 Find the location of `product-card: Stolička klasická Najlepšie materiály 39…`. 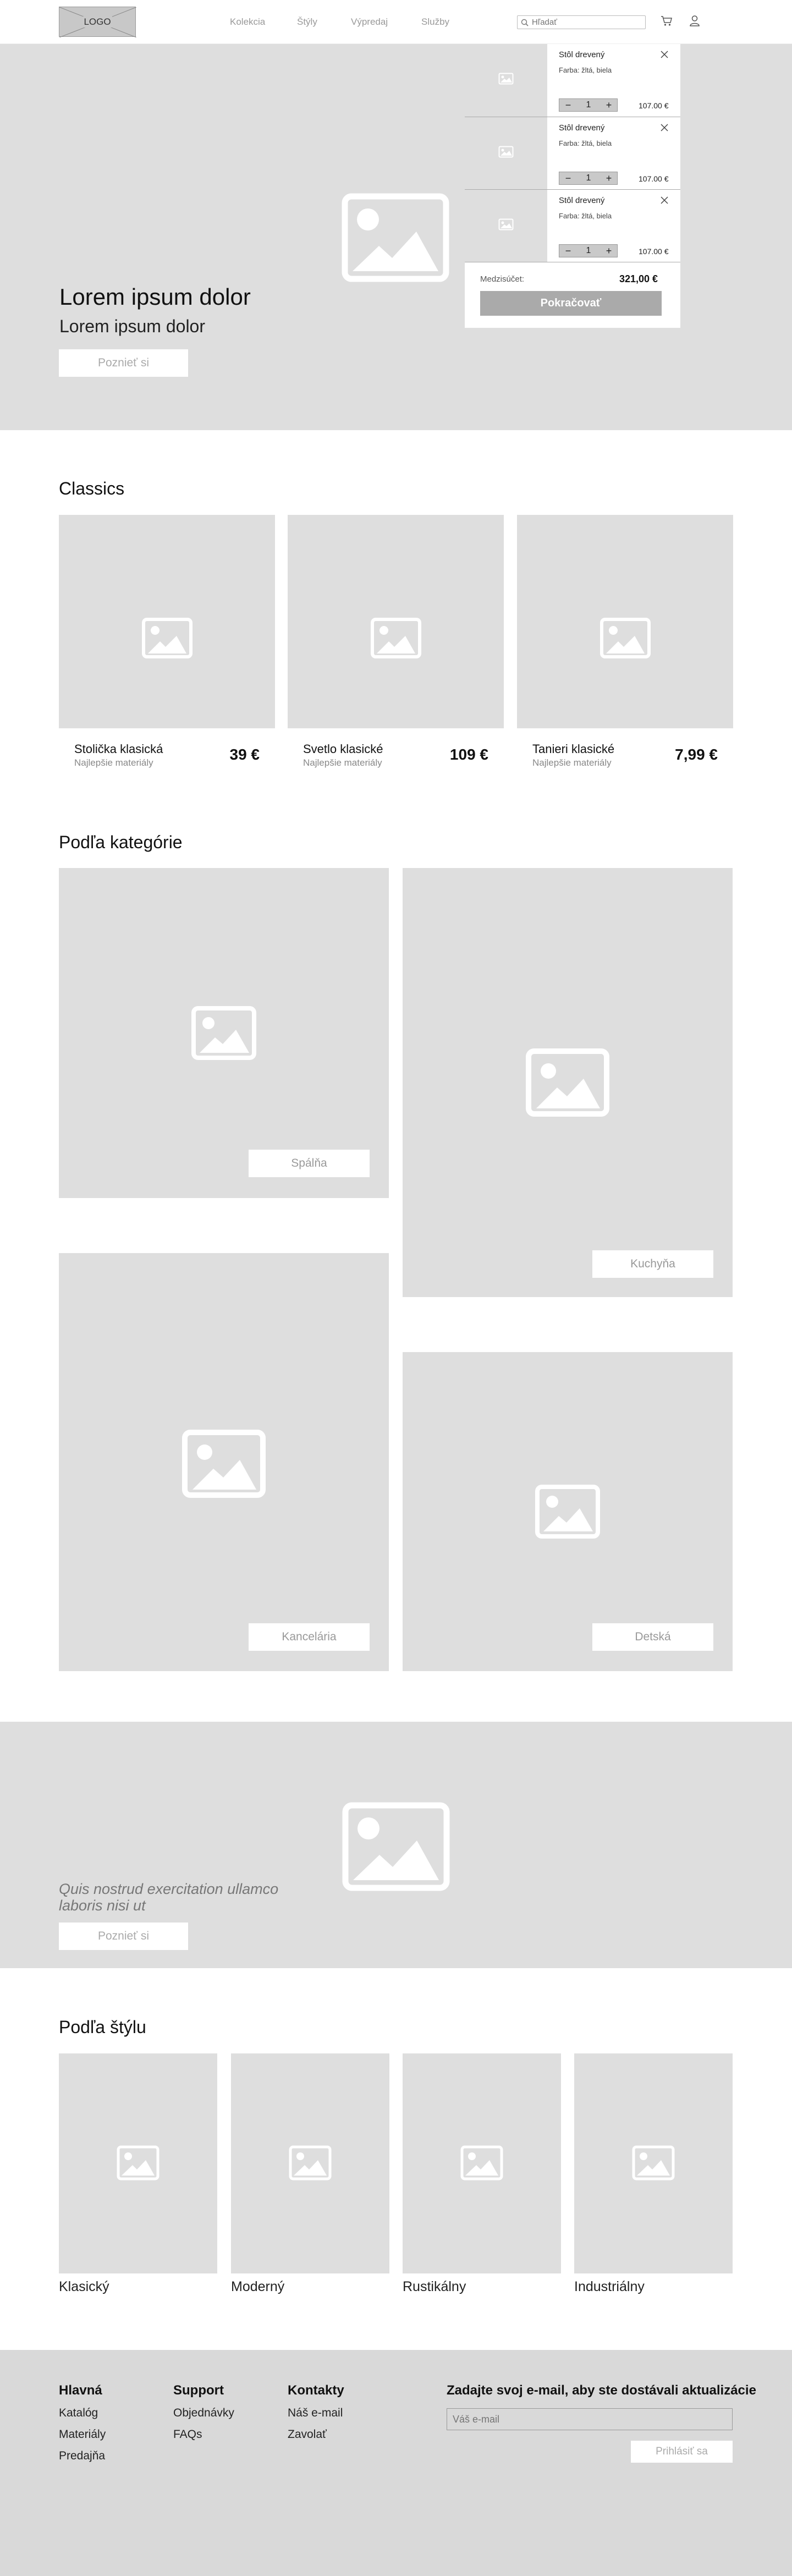

product-card: Stolička klasická Najlepšie materiály 39… is located at coordinates (167, 641).